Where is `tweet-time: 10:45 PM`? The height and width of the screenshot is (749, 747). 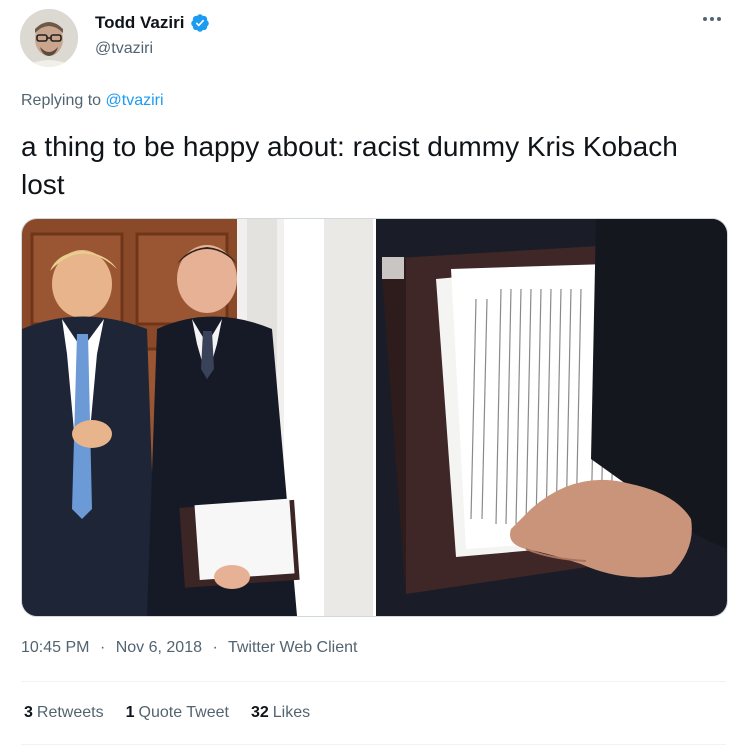 tweet-time: 10:45 PM is located at coordinates (55, 647).